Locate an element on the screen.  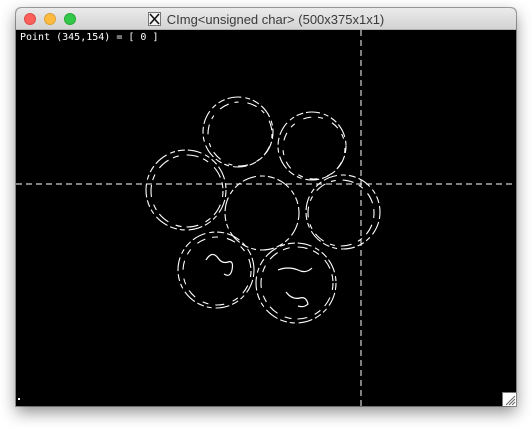
x11-icon is located at coordinates (154, 19).